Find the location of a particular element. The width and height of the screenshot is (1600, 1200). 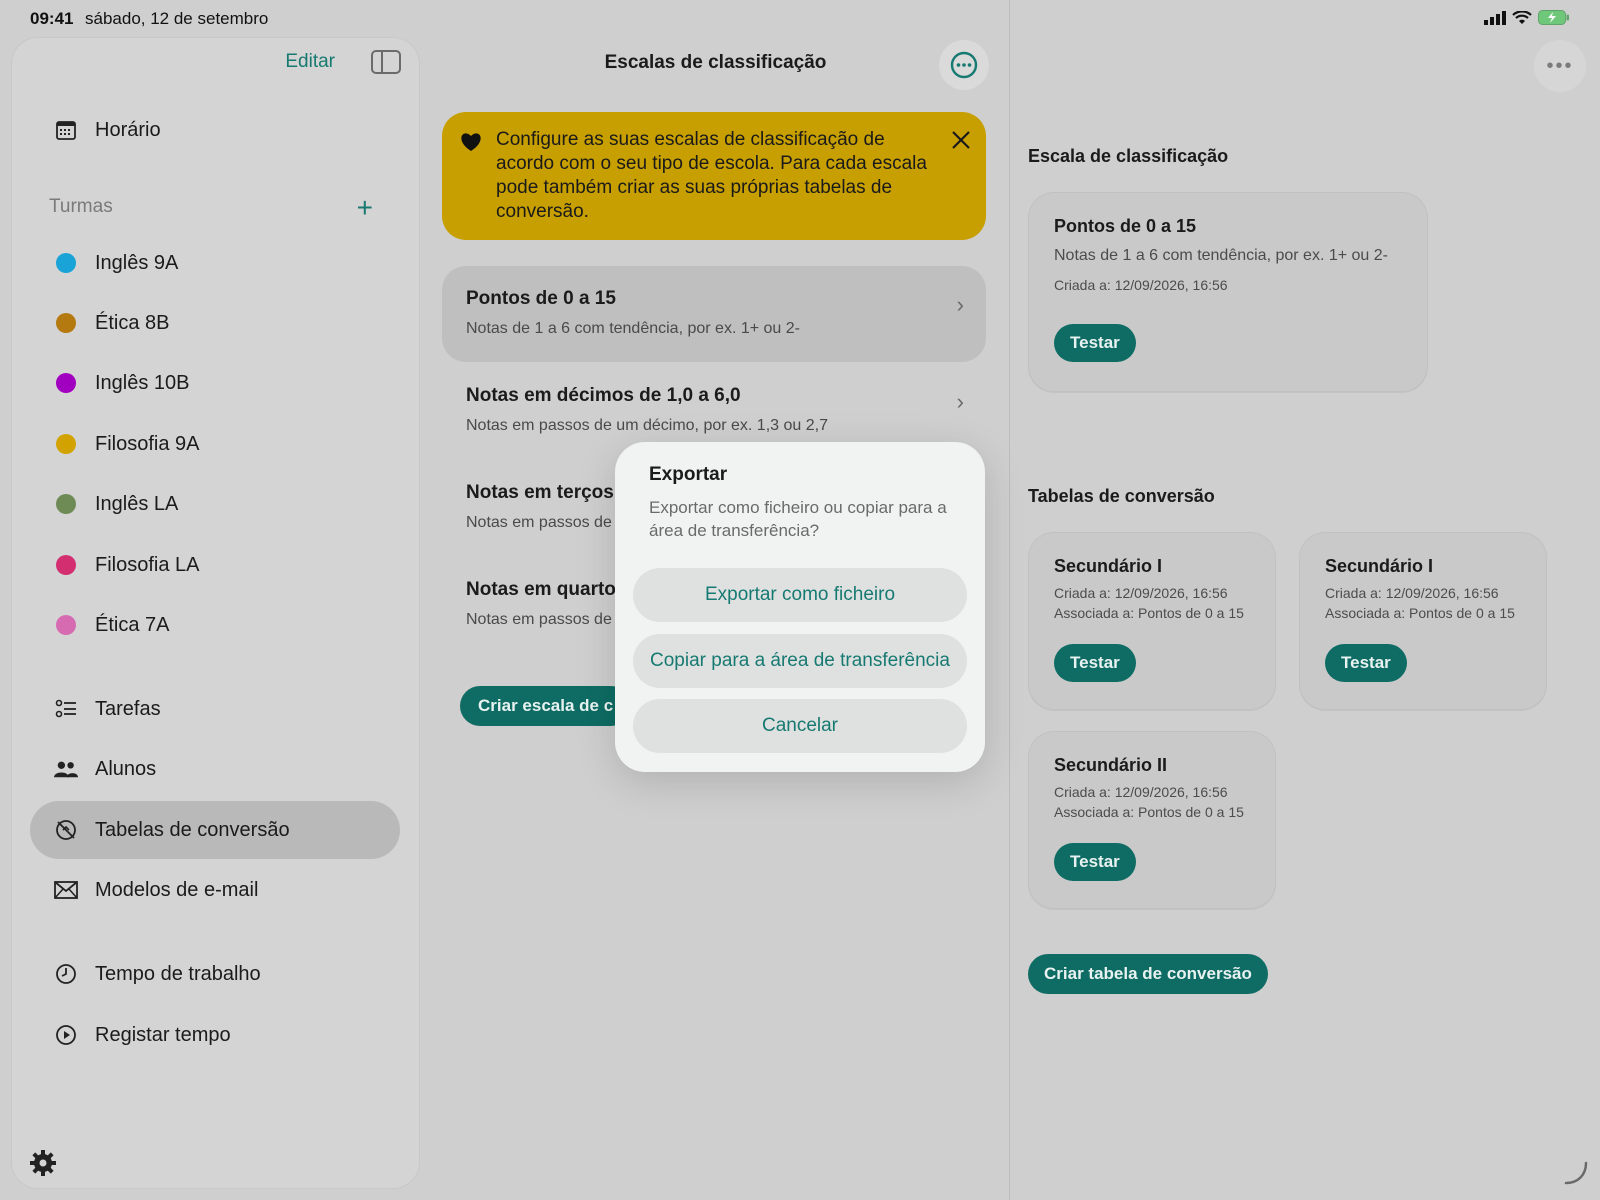

status-date: sábado, 12 de setembro is located at coordinates (177, 18).